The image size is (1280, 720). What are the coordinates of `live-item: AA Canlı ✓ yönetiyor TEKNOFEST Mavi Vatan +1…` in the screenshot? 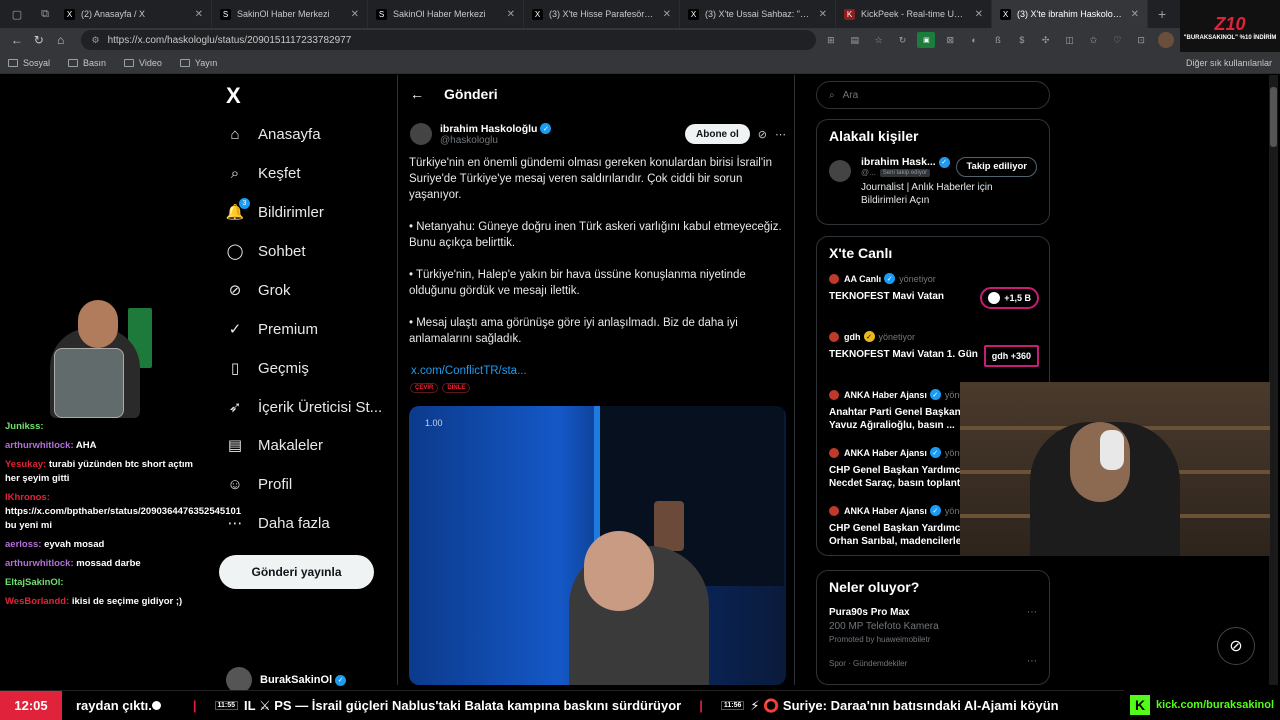 It's located at (933, 294).